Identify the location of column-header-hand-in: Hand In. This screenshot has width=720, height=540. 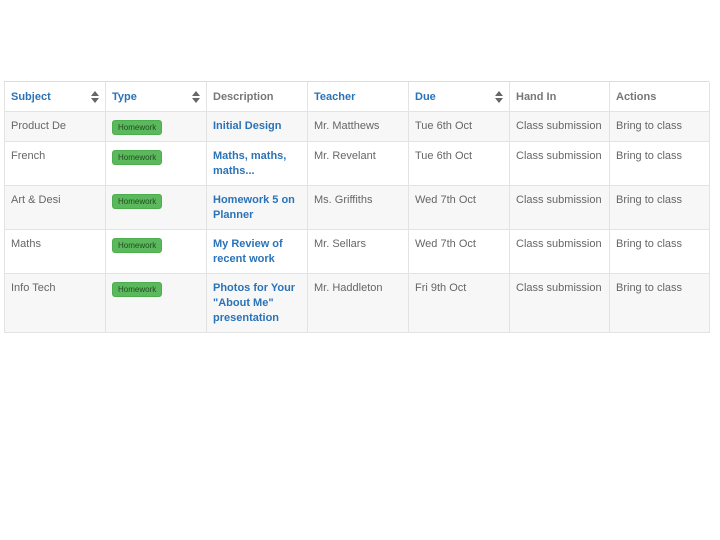
(559, 97).